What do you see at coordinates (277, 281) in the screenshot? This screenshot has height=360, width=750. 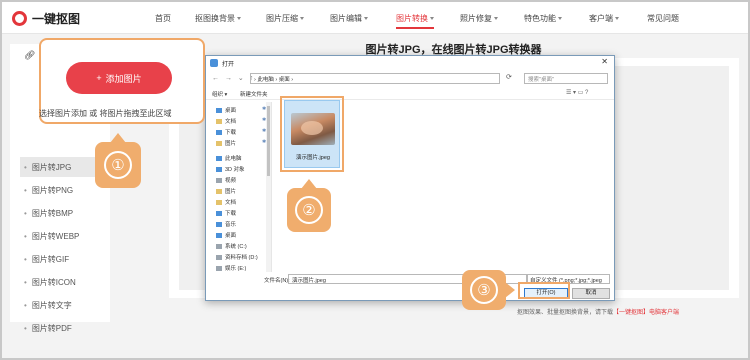 I see `filename-label: 文件名(N):` at bounding box center [277, 281].